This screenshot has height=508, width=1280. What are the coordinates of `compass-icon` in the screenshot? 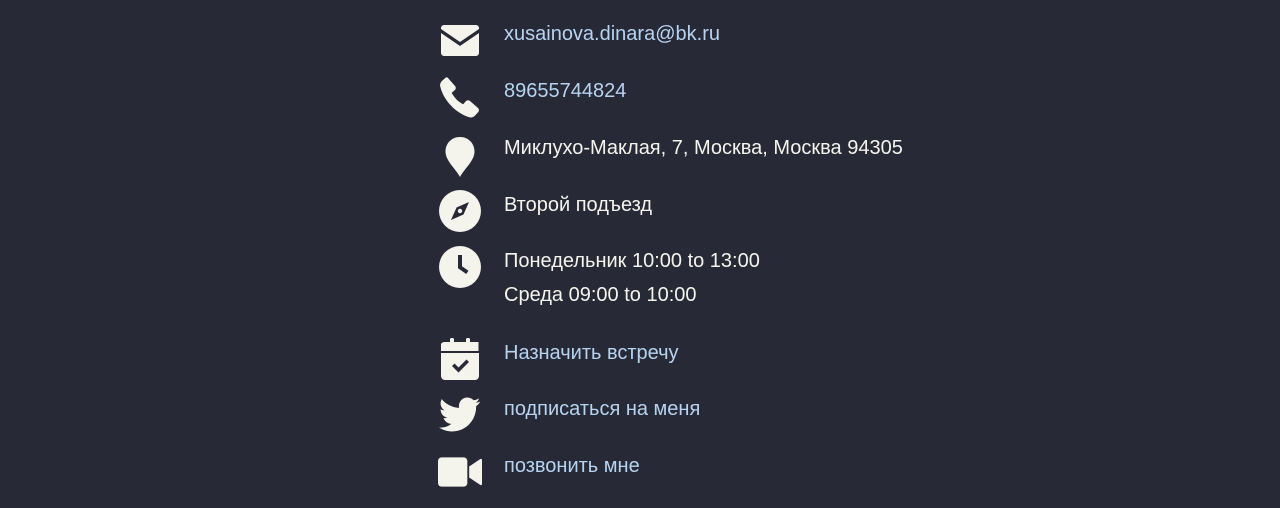 It's located at (460, 212).